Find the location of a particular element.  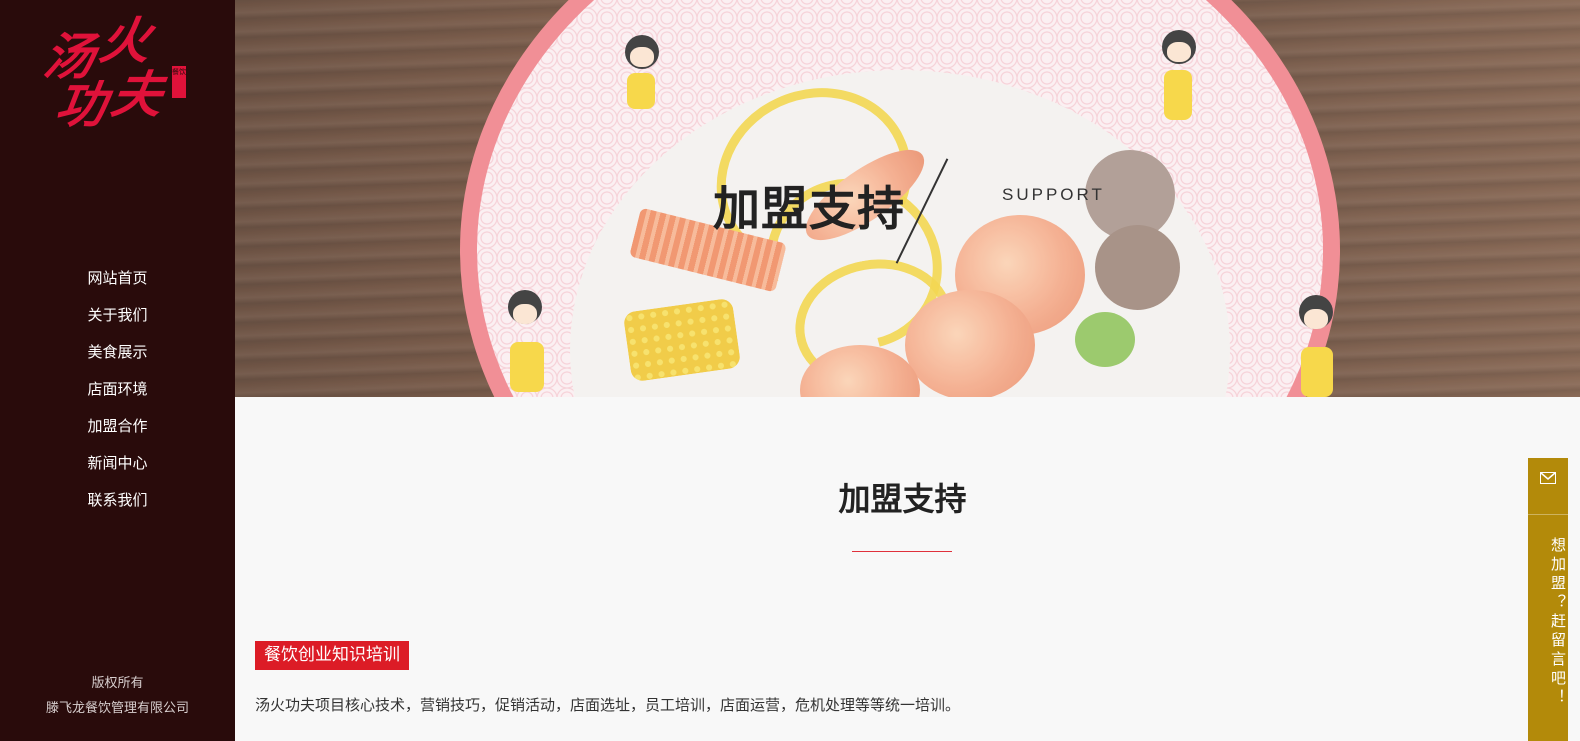

logo-char: 夫 is located at coordinates (137, 94).